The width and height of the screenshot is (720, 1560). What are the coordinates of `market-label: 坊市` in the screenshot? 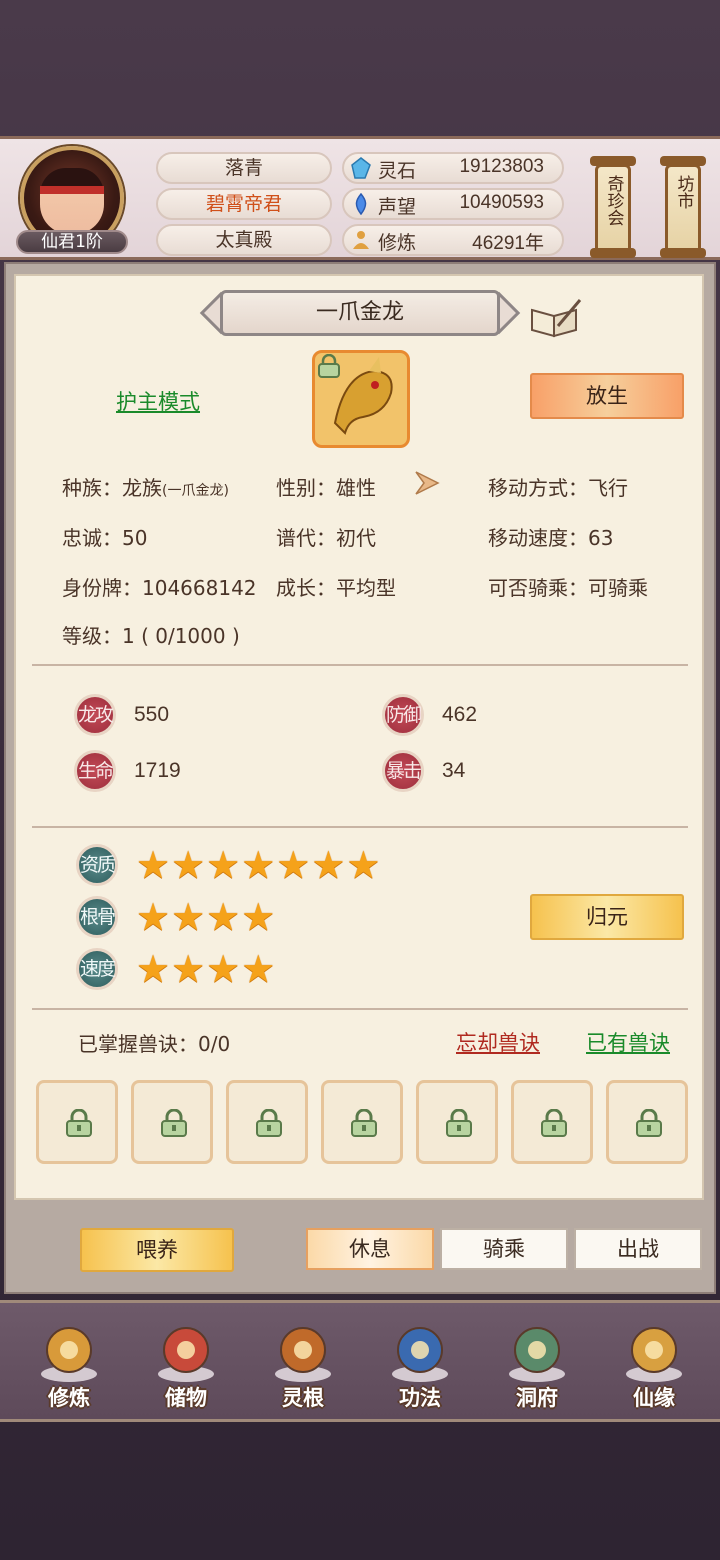 It's located at (683, 192).